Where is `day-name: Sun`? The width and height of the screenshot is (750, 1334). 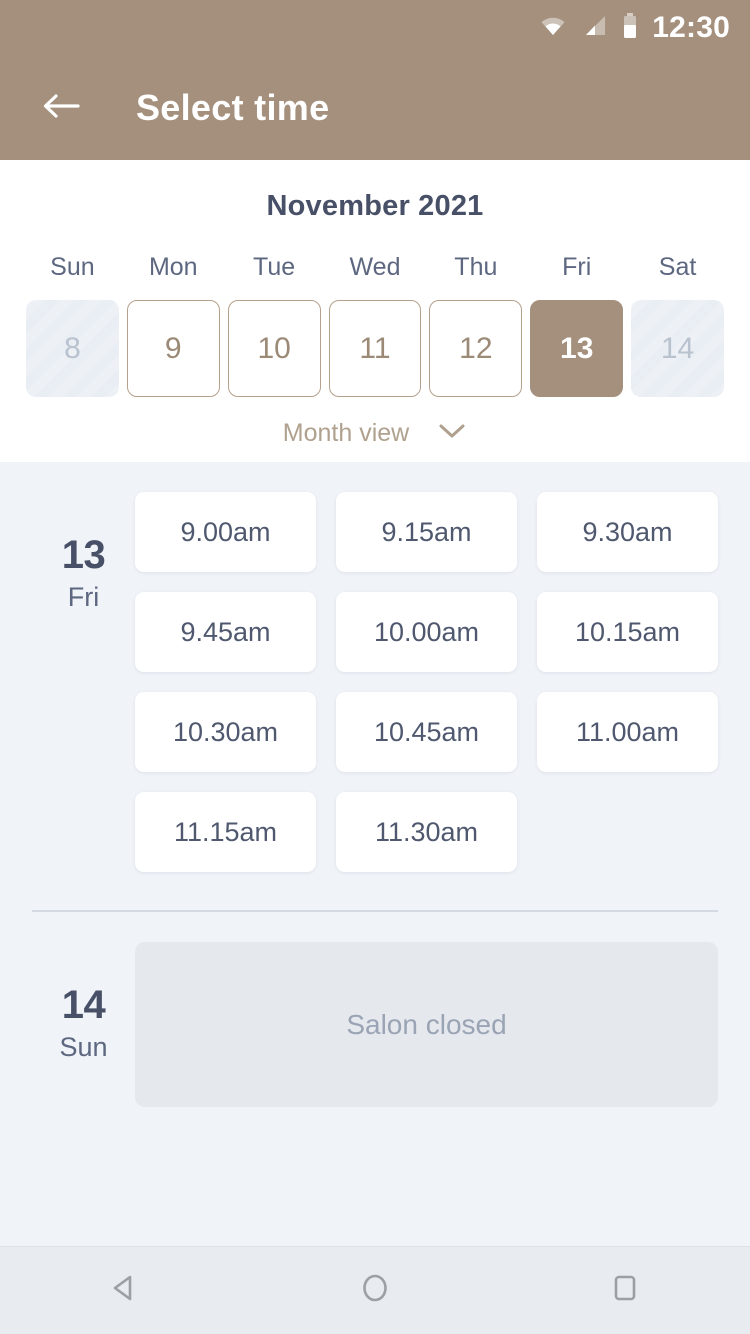
day-name: Sun is located at coordinates (83, 1047).